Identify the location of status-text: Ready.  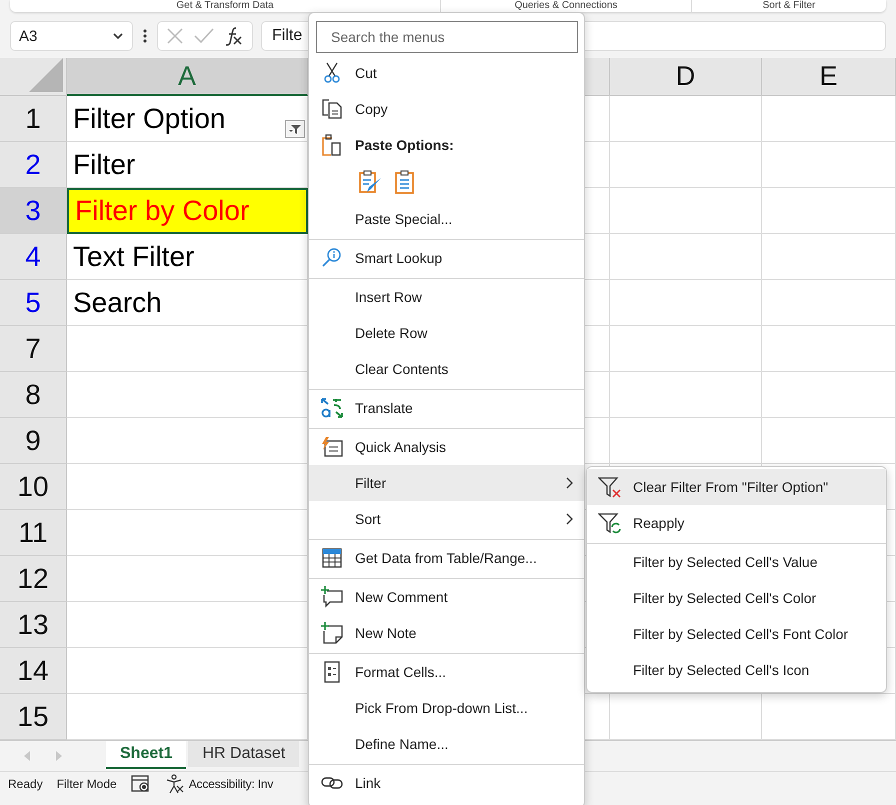
(25, 784).